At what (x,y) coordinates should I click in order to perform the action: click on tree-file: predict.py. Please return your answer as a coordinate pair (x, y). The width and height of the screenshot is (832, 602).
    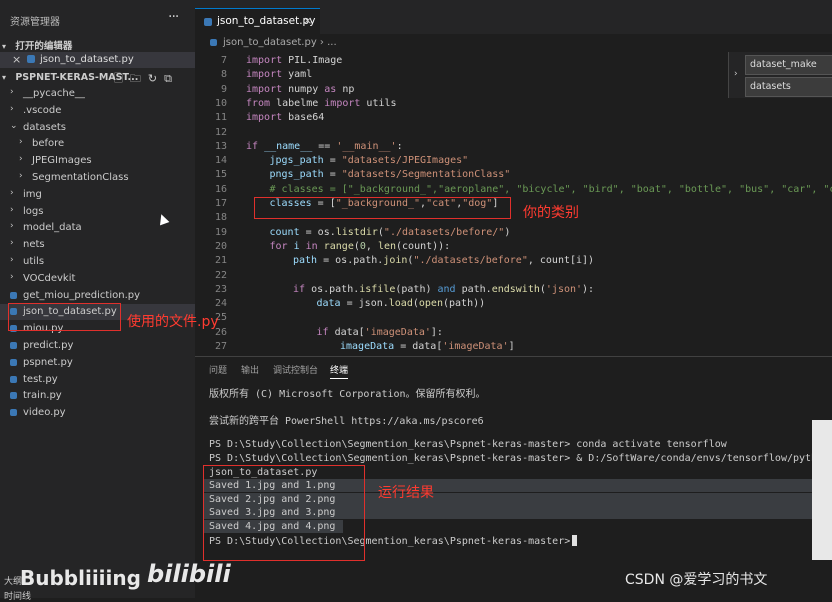
    Looking at the image, I should click on (97, 346).